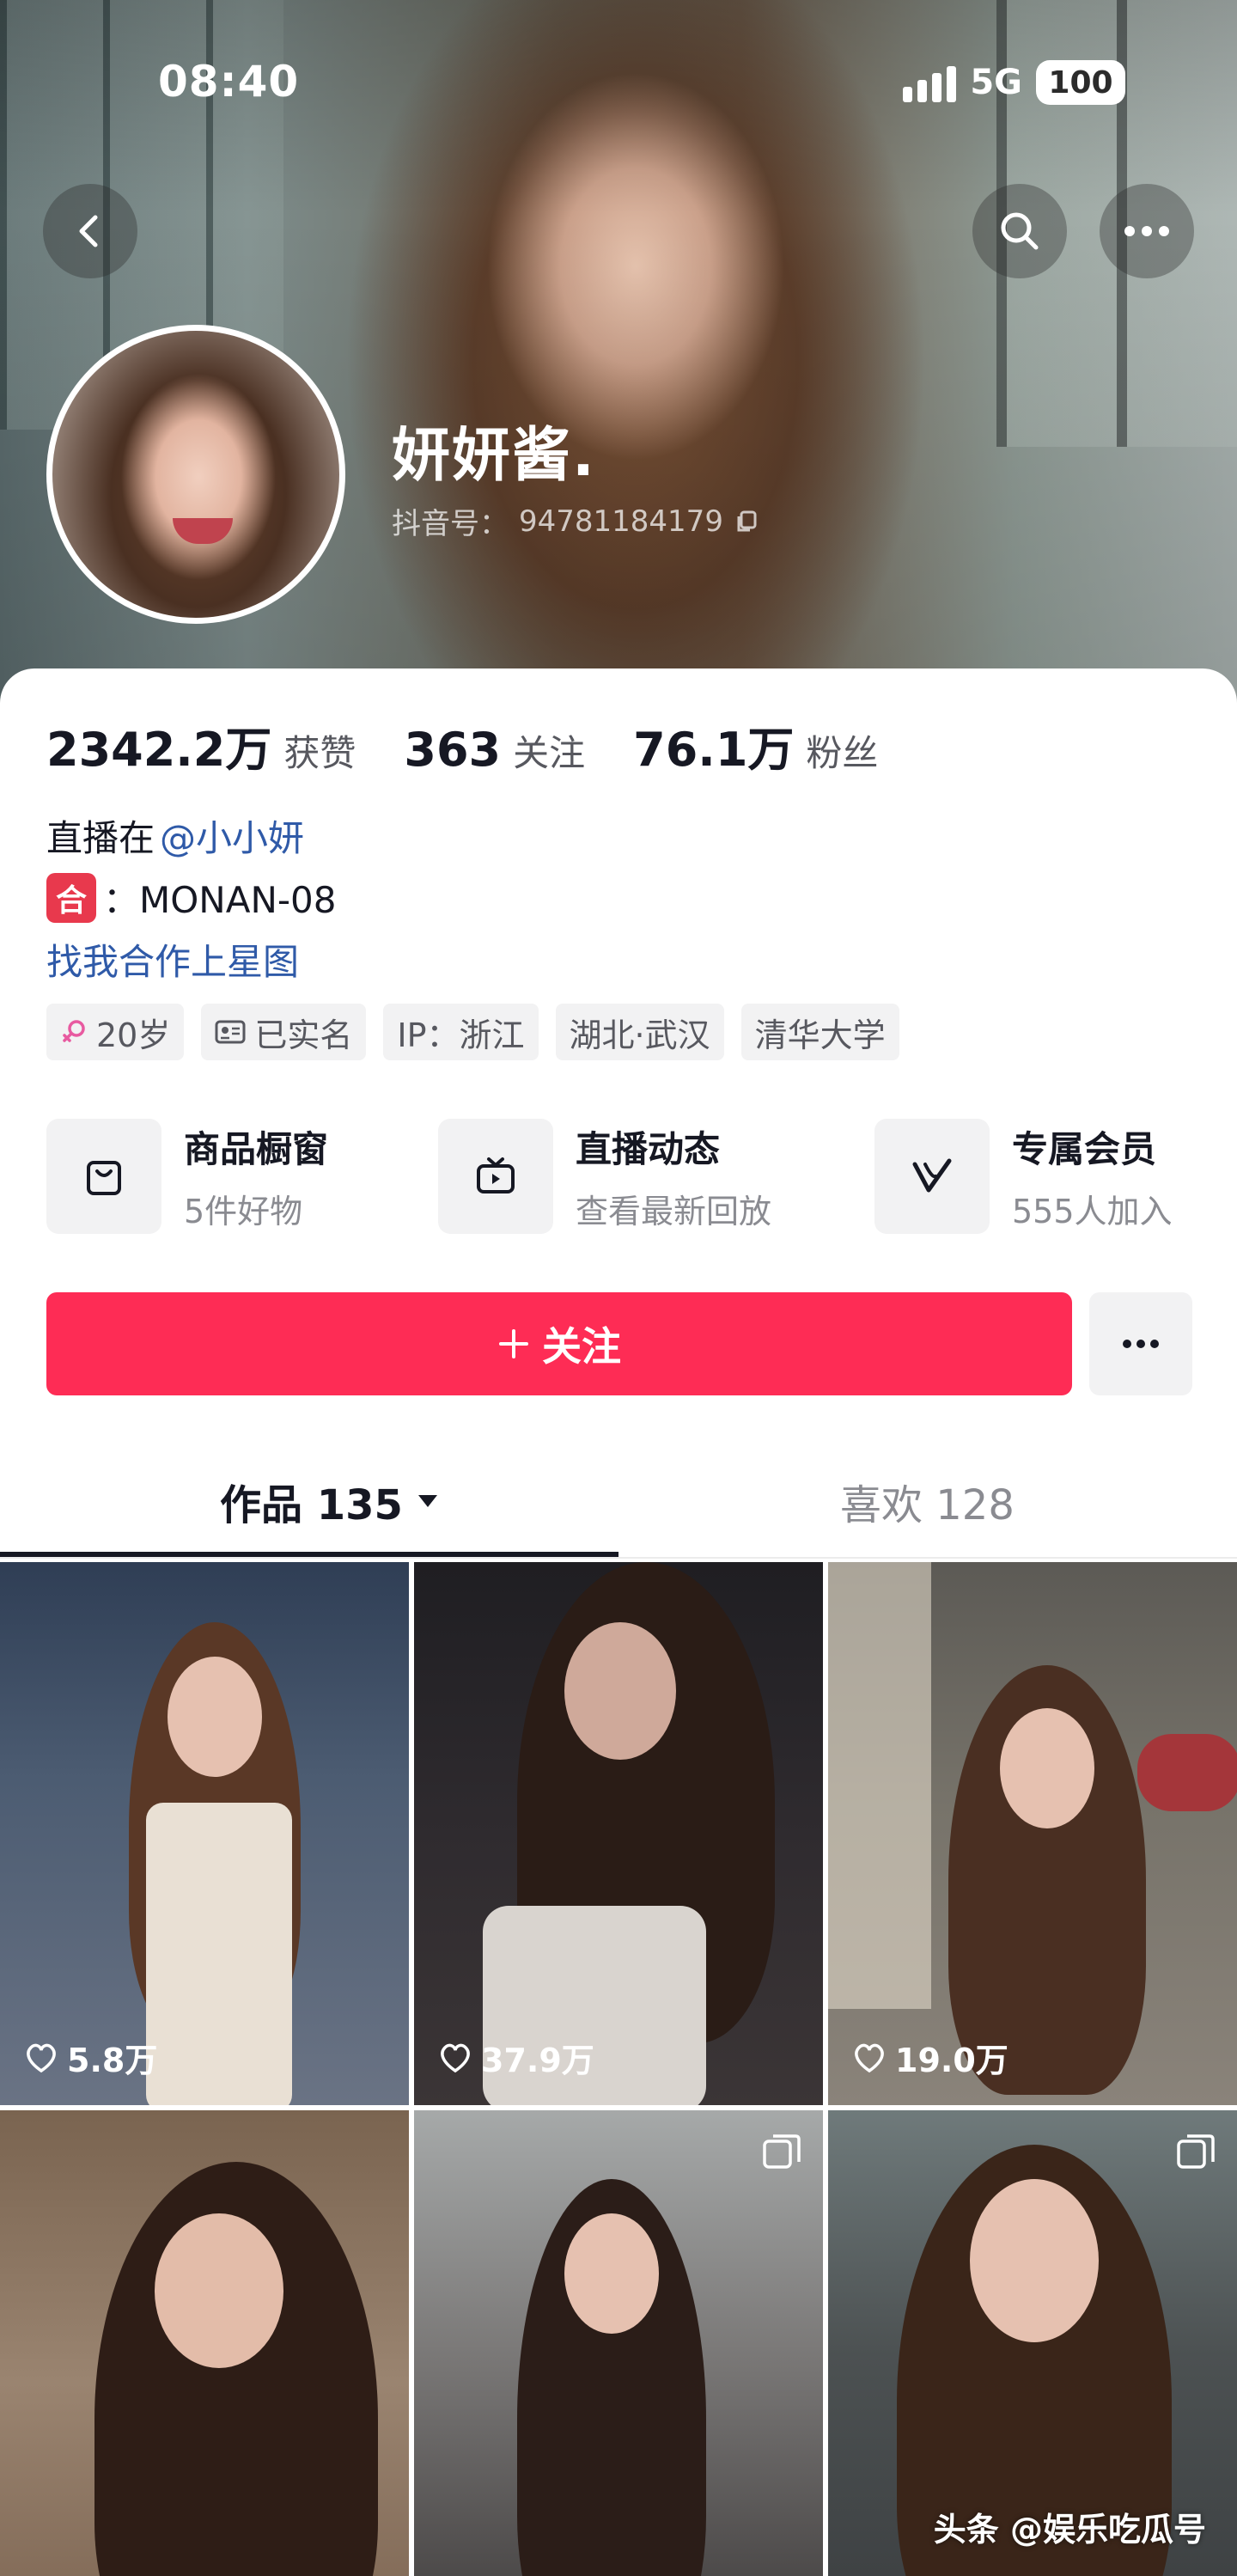 The height and width of the screenshot is (2576, 1237). Describe the element at coordinates (74, 1031) in the screenshot. I see `female-icon` at that location.